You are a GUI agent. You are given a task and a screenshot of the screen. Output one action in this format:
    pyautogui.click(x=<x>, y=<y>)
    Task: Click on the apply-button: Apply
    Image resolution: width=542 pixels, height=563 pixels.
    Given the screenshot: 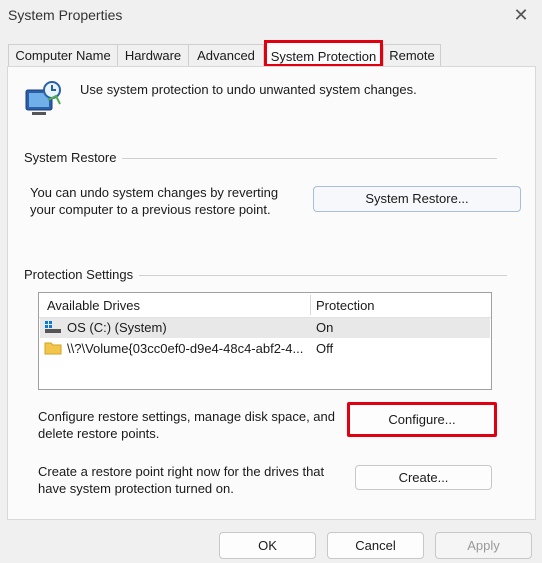 What is the action you would take?
    pyautogui.click(x=483, y=545)
    